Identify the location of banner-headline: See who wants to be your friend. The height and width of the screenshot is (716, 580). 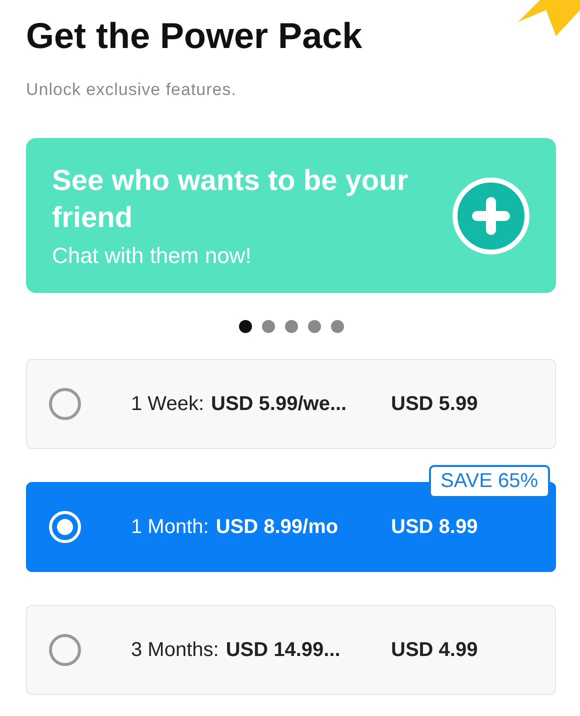
(231, 200).